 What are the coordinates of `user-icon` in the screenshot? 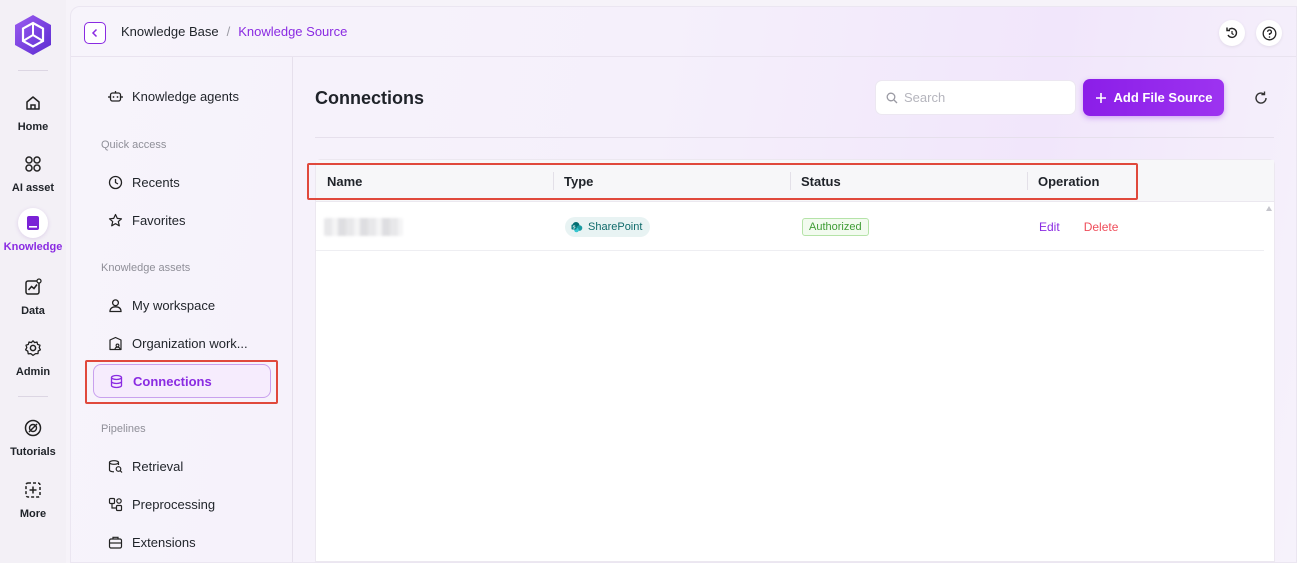 It's located at (115, 305).